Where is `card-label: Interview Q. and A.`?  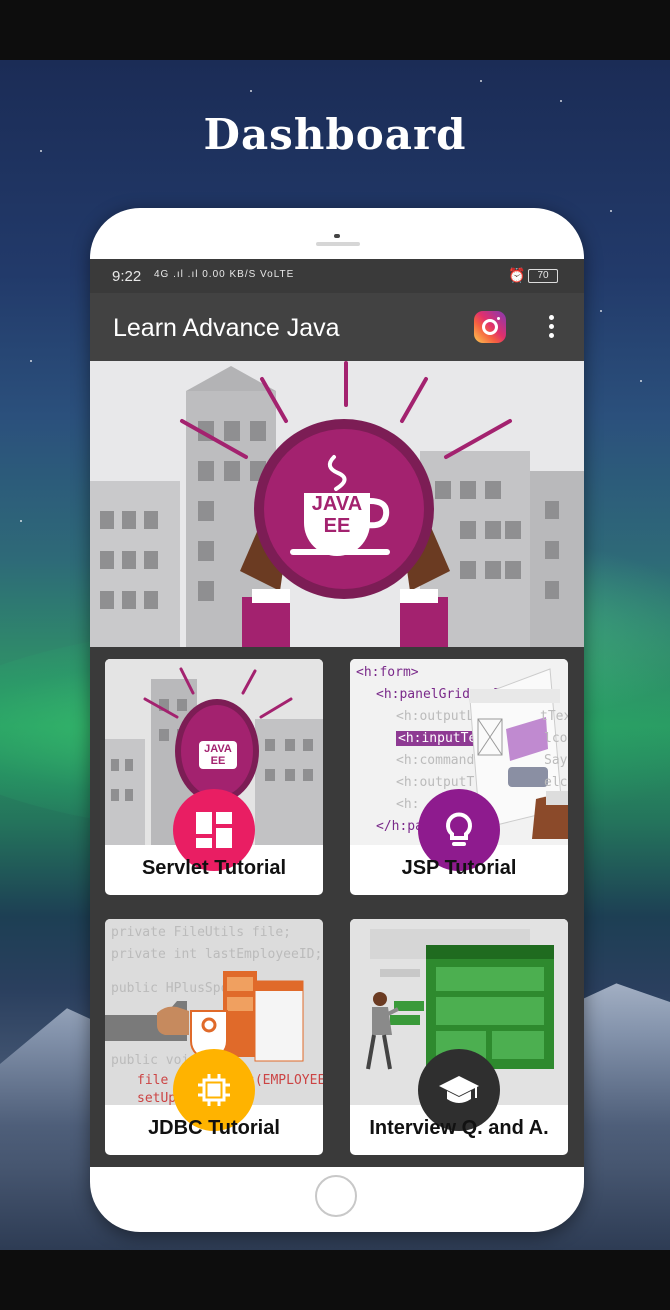
card-label: Interview Q. and A. is located at coordinates (459, 1128).